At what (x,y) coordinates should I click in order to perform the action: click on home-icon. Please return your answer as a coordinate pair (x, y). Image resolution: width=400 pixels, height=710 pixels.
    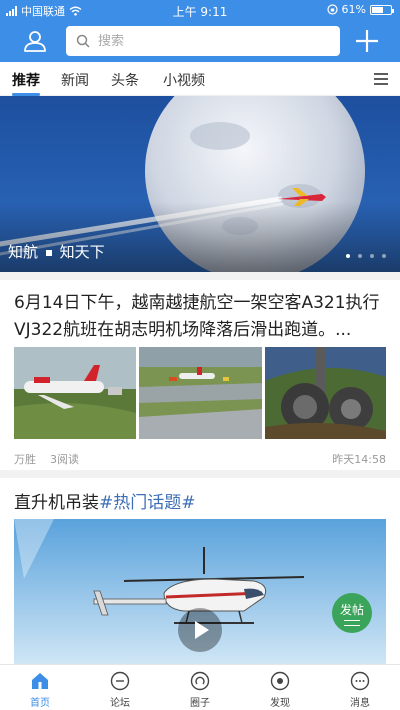
    Looking at the image, I should click on (40, 681).